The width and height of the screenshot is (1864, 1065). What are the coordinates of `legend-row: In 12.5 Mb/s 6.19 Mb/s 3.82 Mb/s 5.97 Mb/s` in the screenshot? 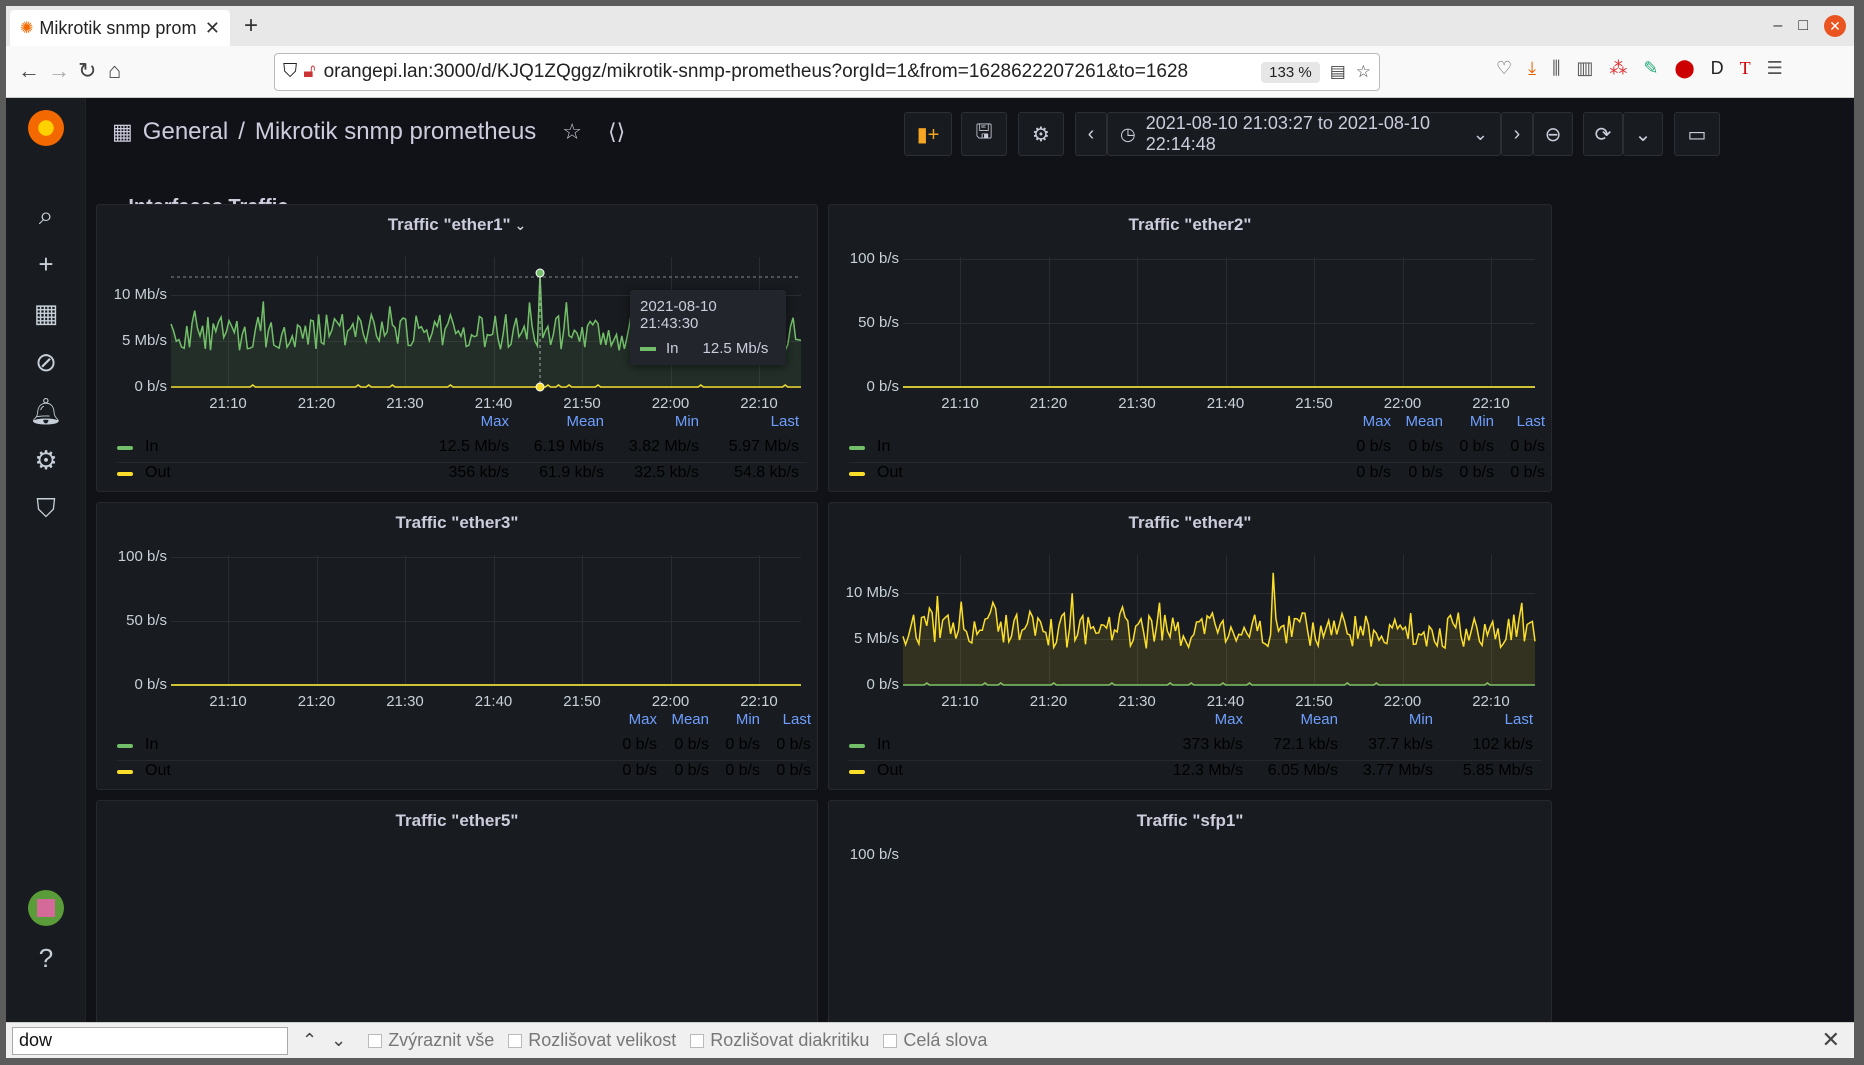 It's located at (462, 449).